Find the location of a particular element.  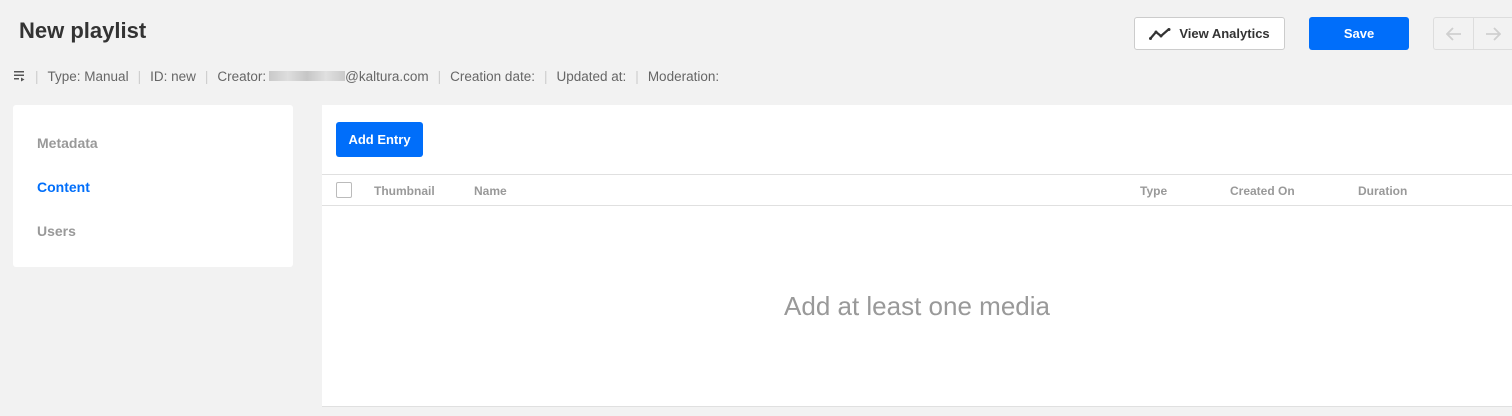

save-button: Save is located at coordinates (1359, 33).